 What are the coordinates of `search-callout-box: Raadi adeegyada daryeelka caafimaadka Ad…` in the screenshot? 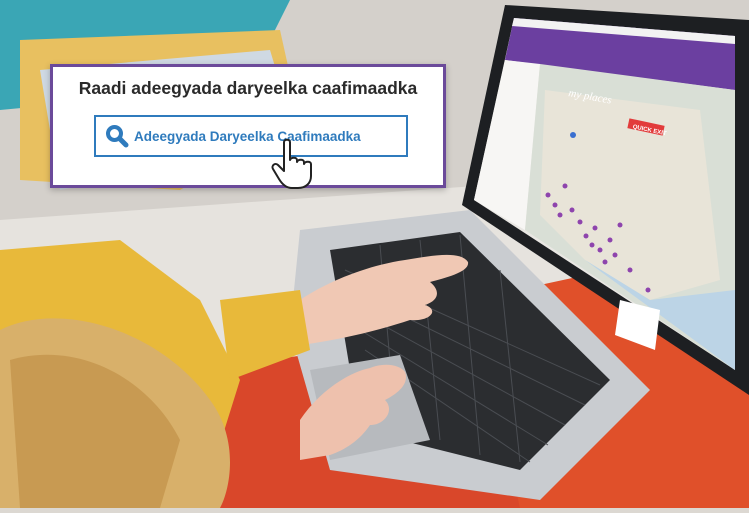 It's located at (248, 126).